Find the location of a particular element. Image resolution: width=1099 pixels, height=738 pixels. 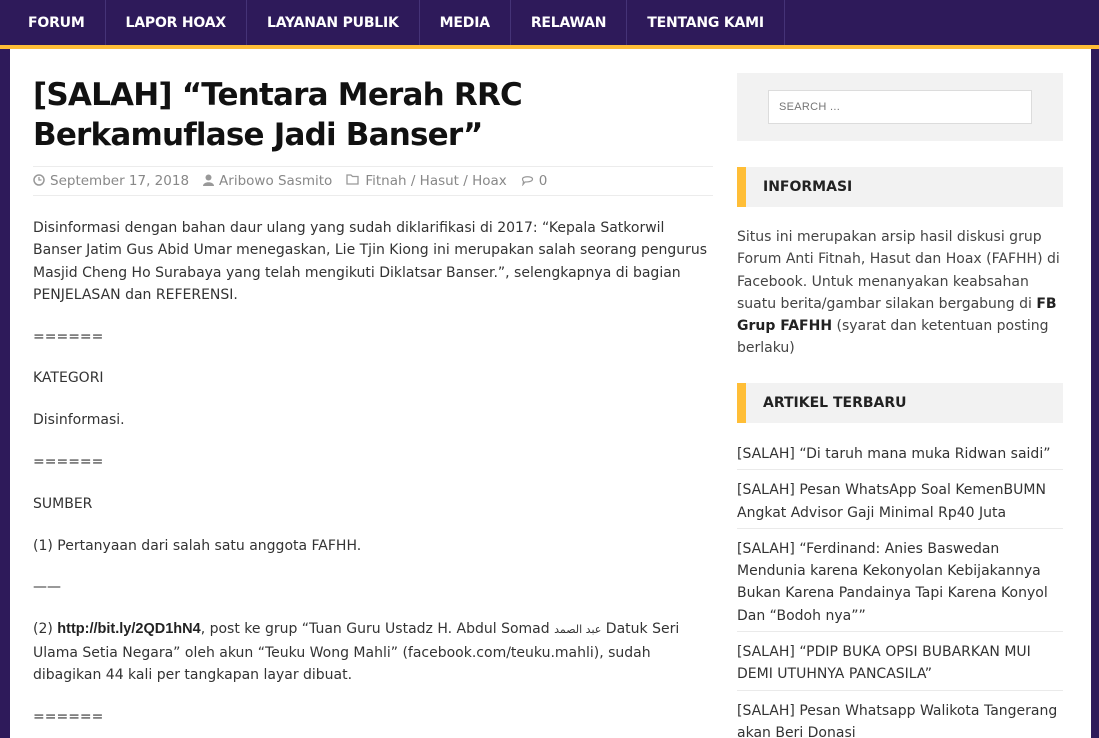

source-2-prefix: (2) is located at coordinates (45, 629).